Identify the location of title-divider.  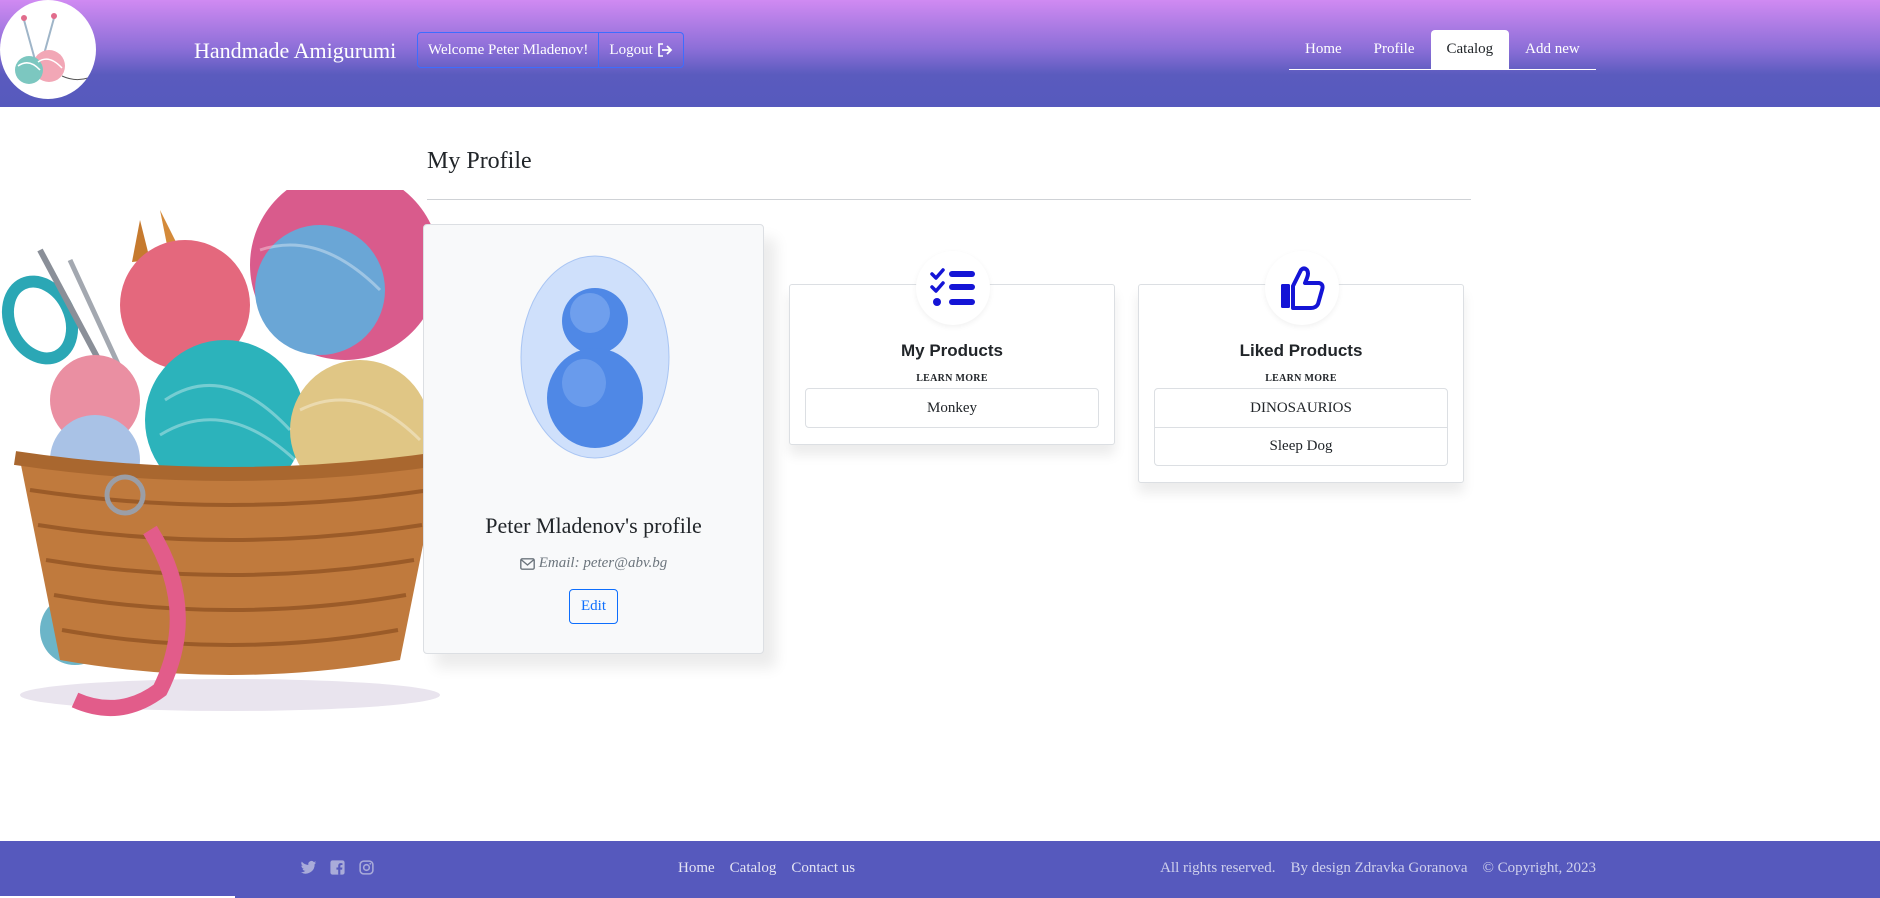
(949, 199).